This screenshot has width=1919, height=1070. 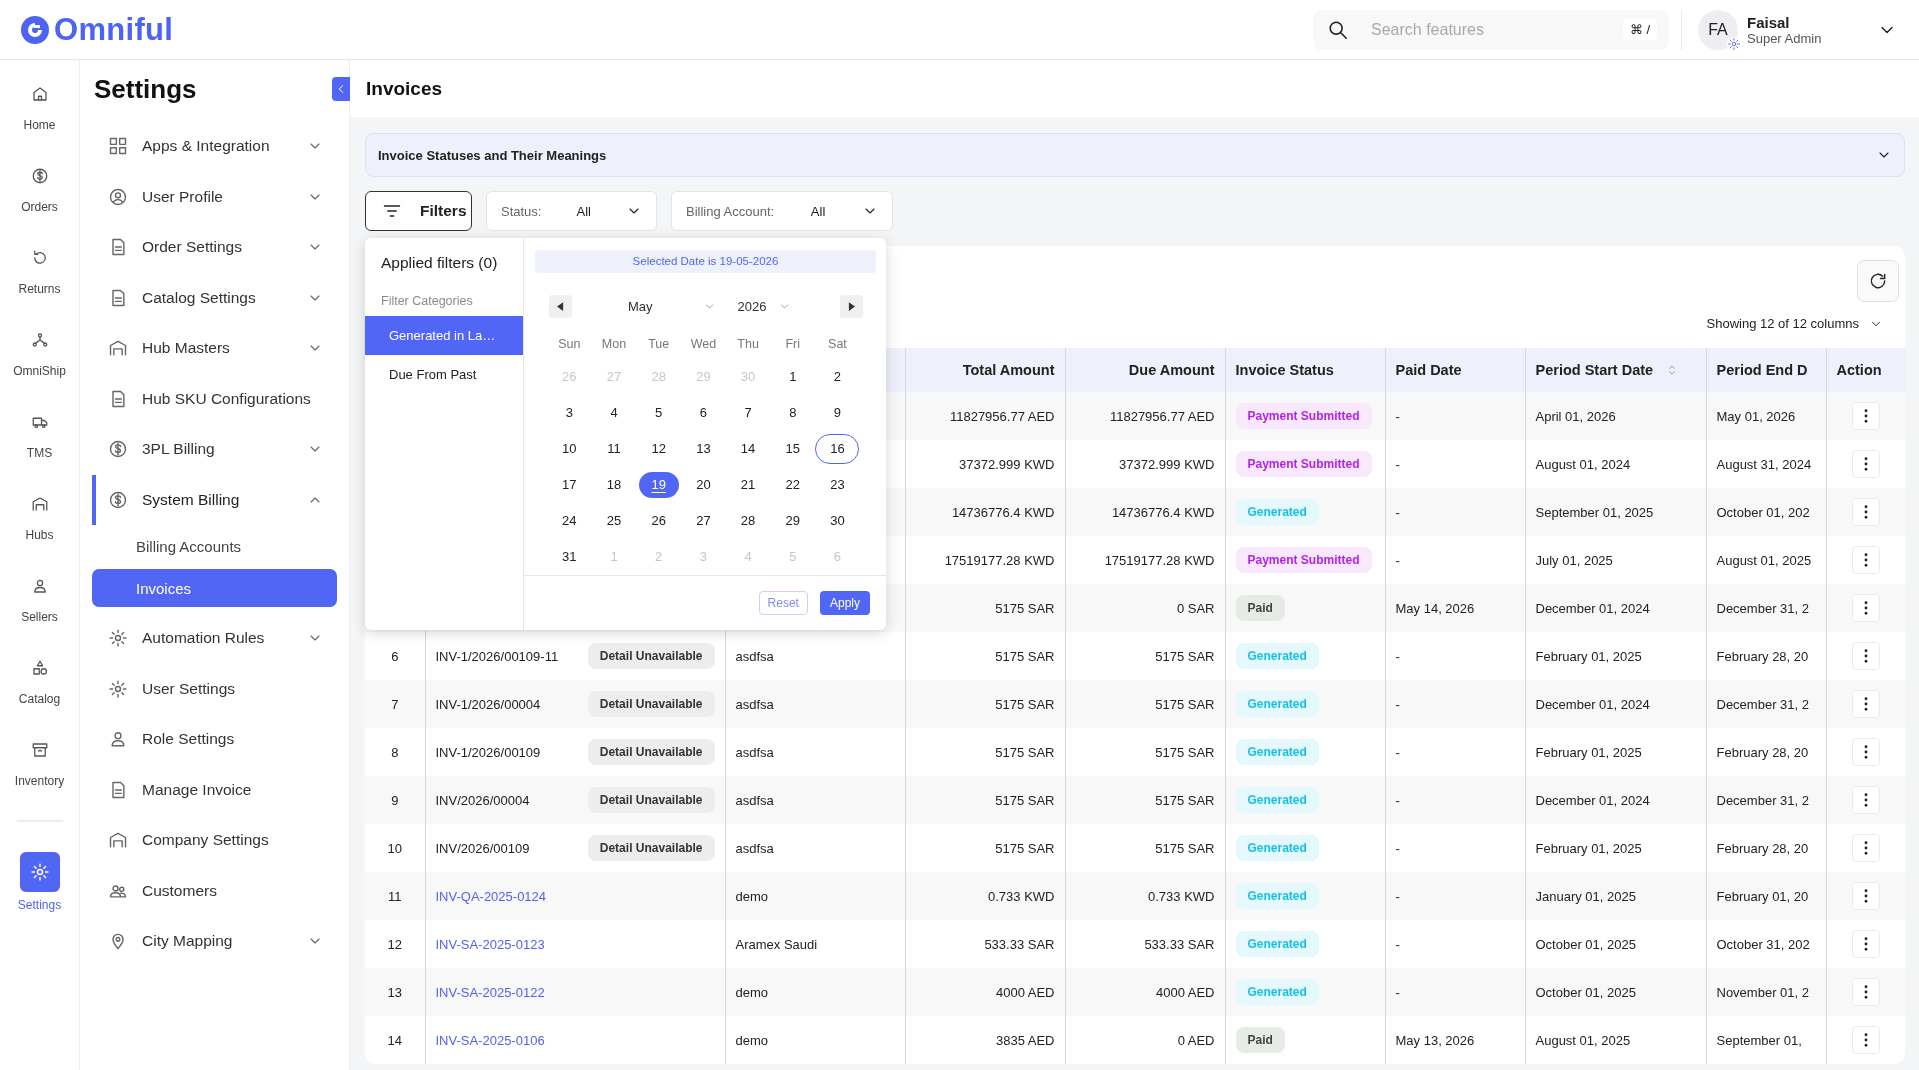 I want to click on menu-item: 3PL Billing, so click(x=214, y=449).